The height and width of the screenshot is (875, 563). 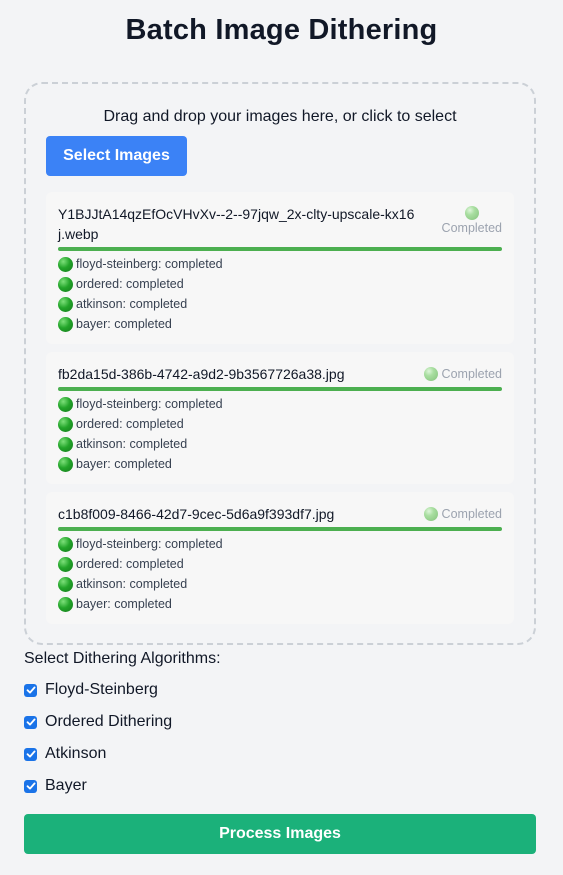 I want to click on checkbox-label: Atkinson, so click(x=76, y=753).